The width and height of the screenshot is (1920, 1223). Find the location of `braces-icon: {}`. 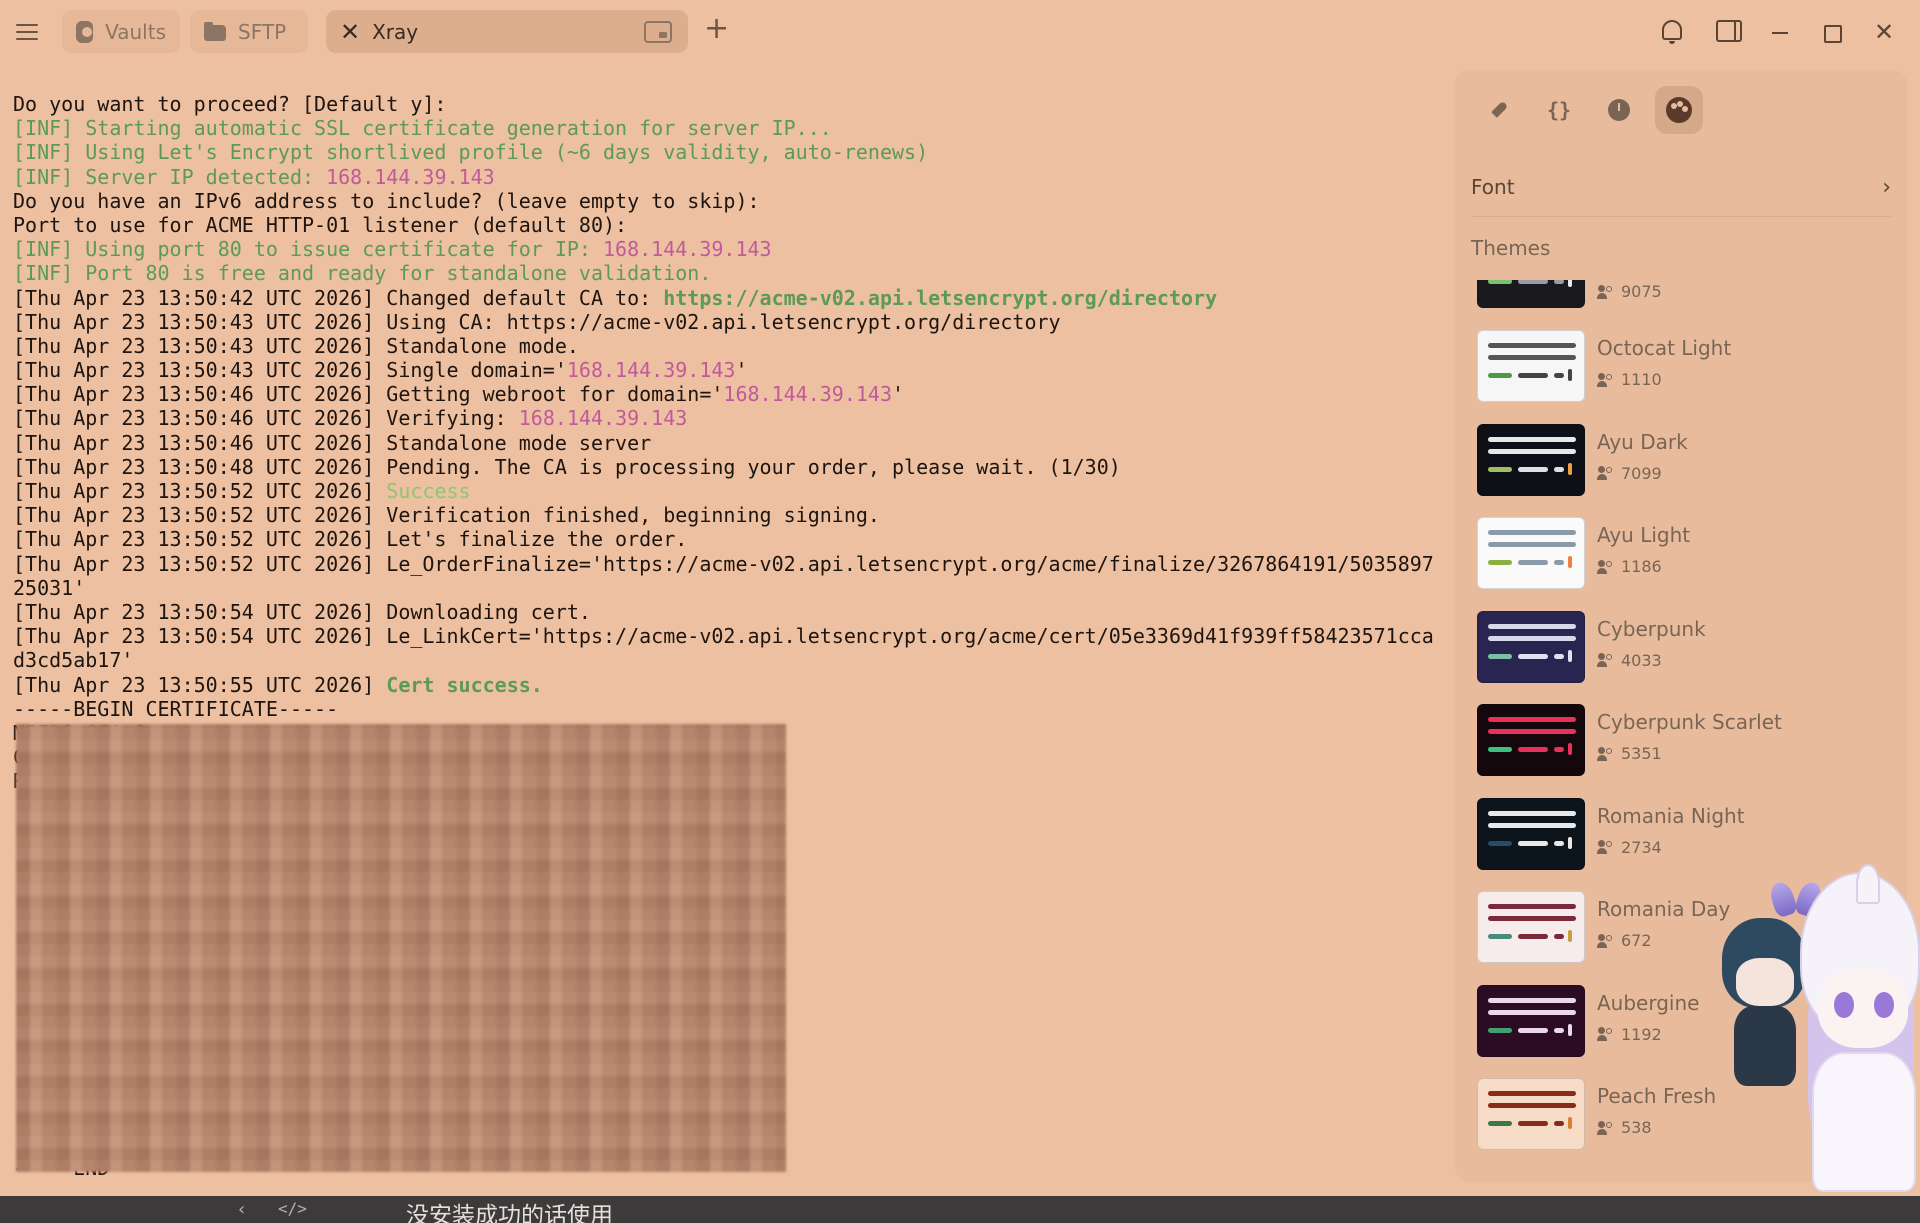

braces-icon: {} is located at coordinates (1559, 110).